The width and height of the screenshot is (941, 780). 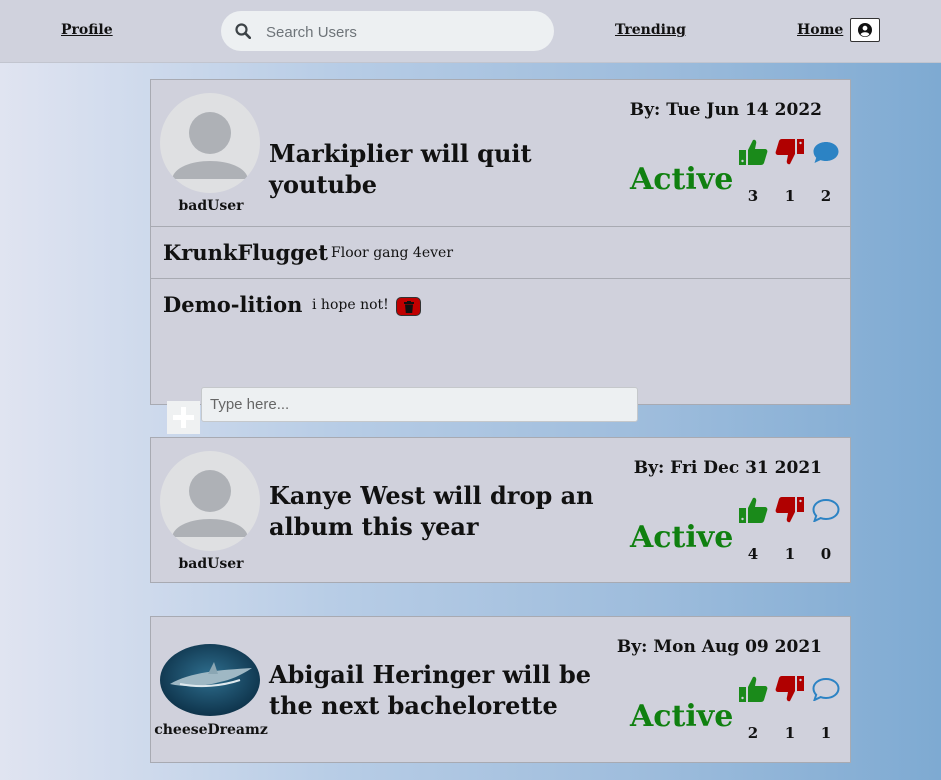 What do you see at coordinates (725, 110) in the screenshot?
I see `post-date: By: Tue Jun 14 2022` at bounding box center [725, 110].